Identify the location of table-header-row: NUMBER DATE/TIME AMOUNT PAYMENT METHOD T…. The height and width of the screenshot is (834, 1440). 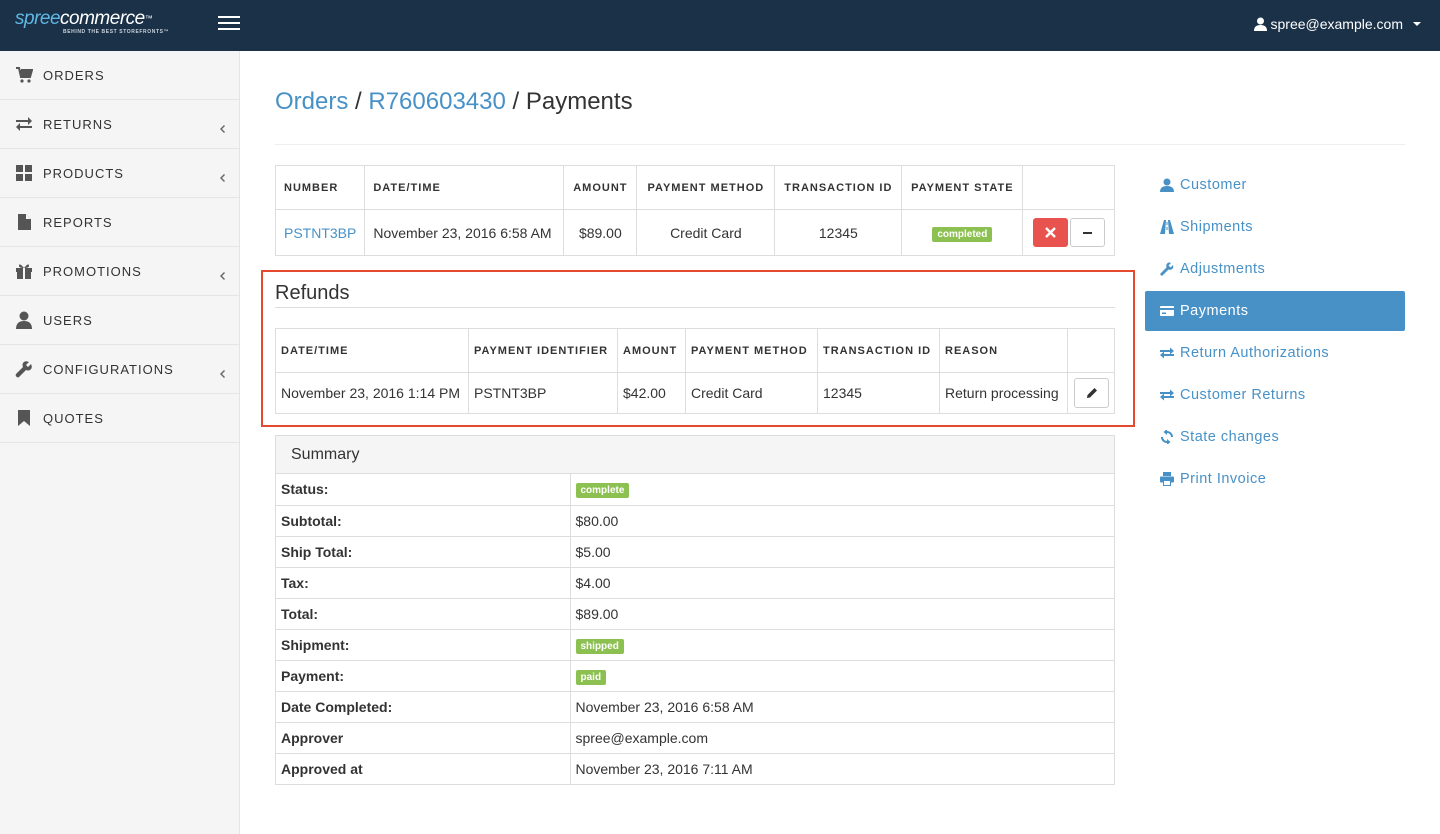
(694, 187).